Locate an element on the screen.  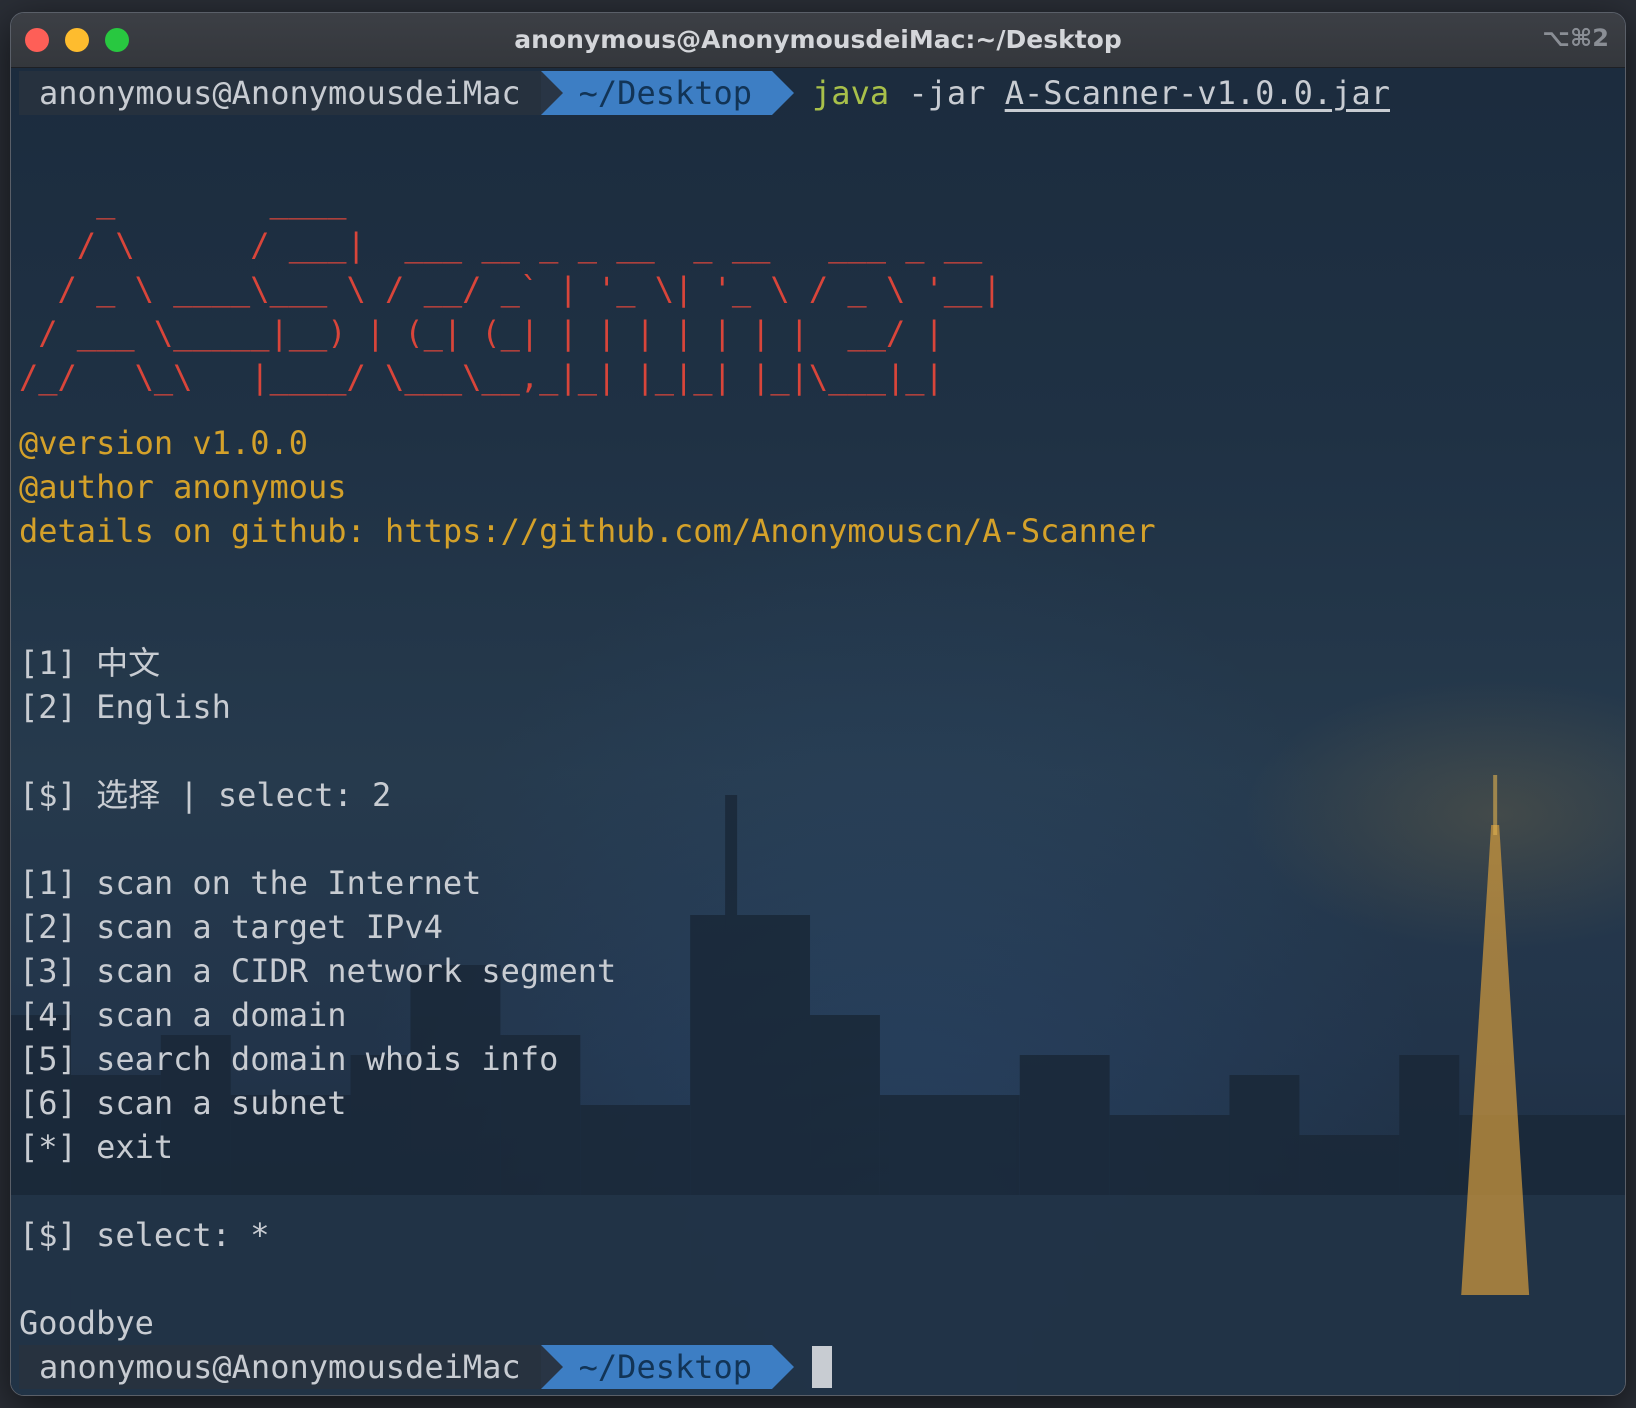
menu-option-4: [4] scan a domain is located at coordinates (183, 1015).